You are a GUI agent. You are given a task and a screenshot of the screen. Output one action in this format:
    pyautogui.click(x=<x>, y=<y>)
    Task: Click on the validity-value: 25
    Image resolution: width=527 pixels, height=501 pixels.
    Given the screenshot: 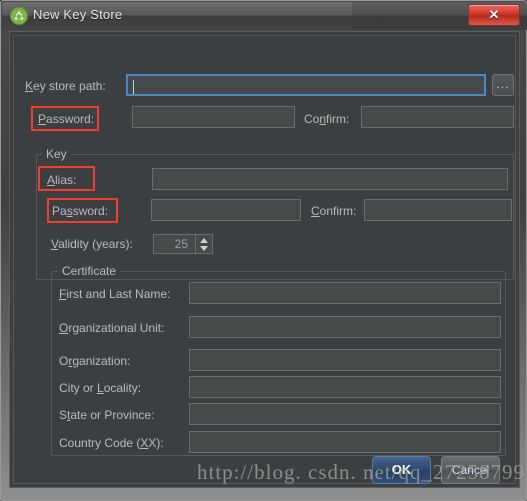 What is the action you would take?
    pyautogui.click(x=173, y=244)
    